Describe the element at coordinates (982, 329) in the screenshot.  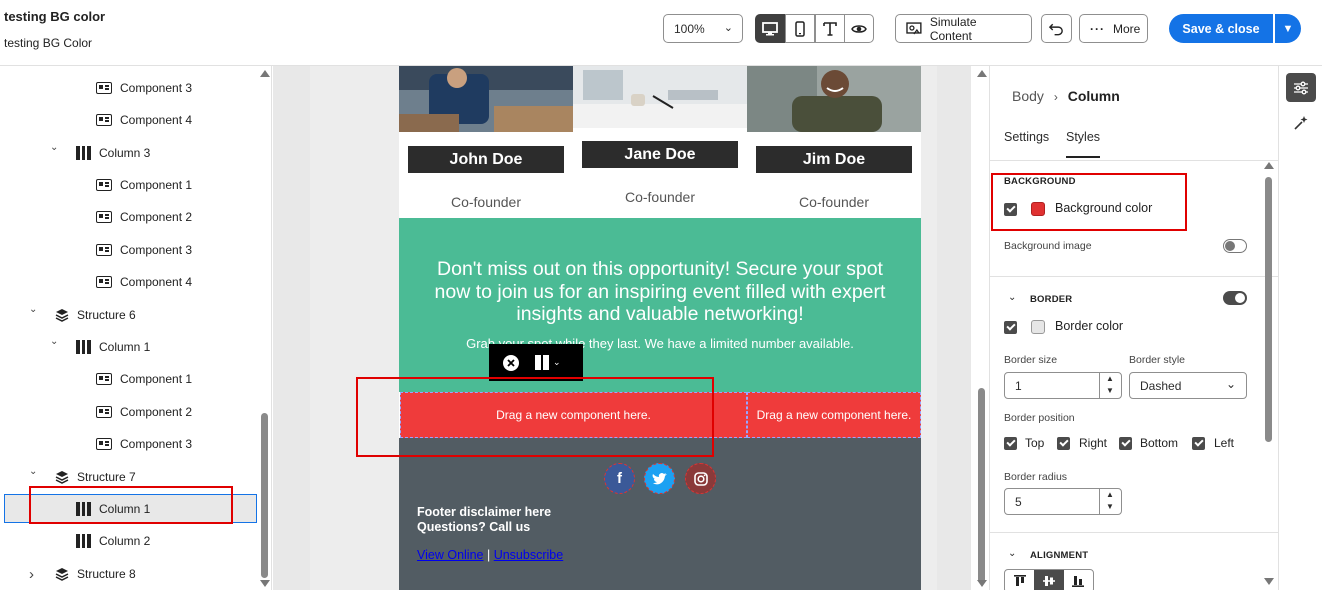
I see `canvas-scrollbar` at that location.